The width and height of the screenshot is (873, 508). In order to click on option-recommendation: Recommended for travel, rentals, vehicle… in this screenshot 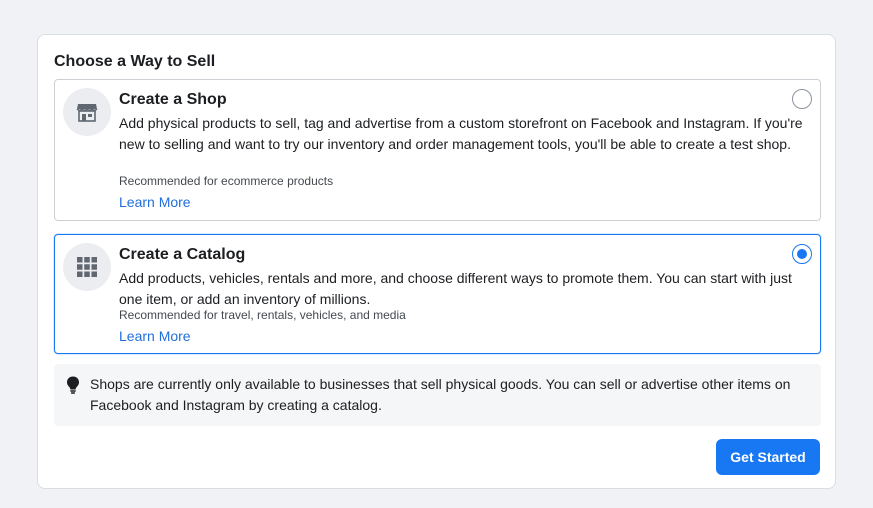, I will do `click(262, 315)`.